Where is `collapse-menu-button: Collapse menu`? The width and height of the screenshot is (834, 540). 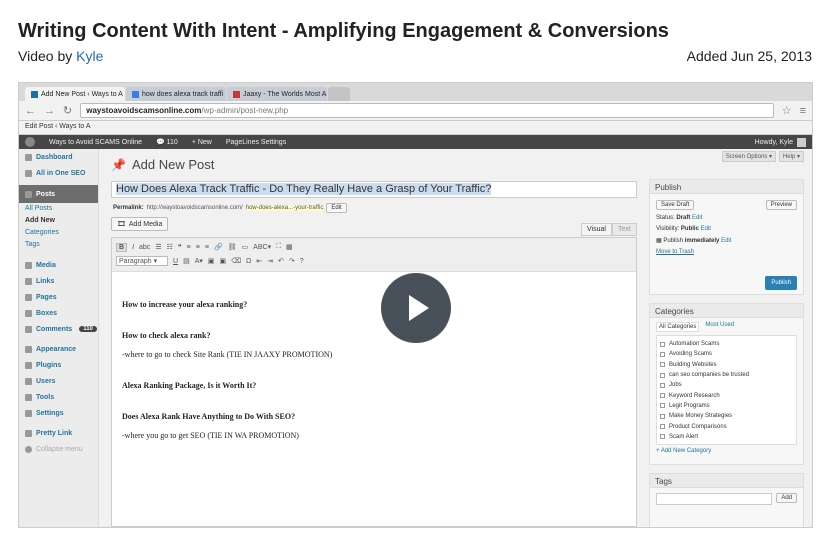
collapse-menu-button: Collapse menu is located at coordinates (58, 449).